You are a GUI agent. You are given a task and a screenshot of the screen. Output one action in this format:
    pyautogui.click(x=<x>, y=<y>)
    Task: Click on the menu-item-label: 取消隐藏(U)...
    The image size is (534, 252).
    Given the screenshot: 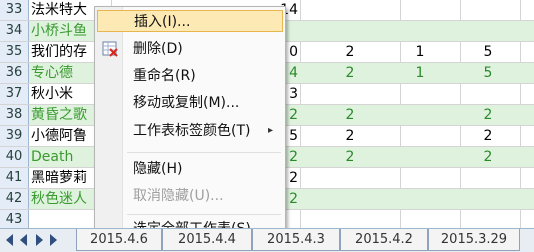 What is the action you would take?
    pyautogui.click(x=178, y=196)
    